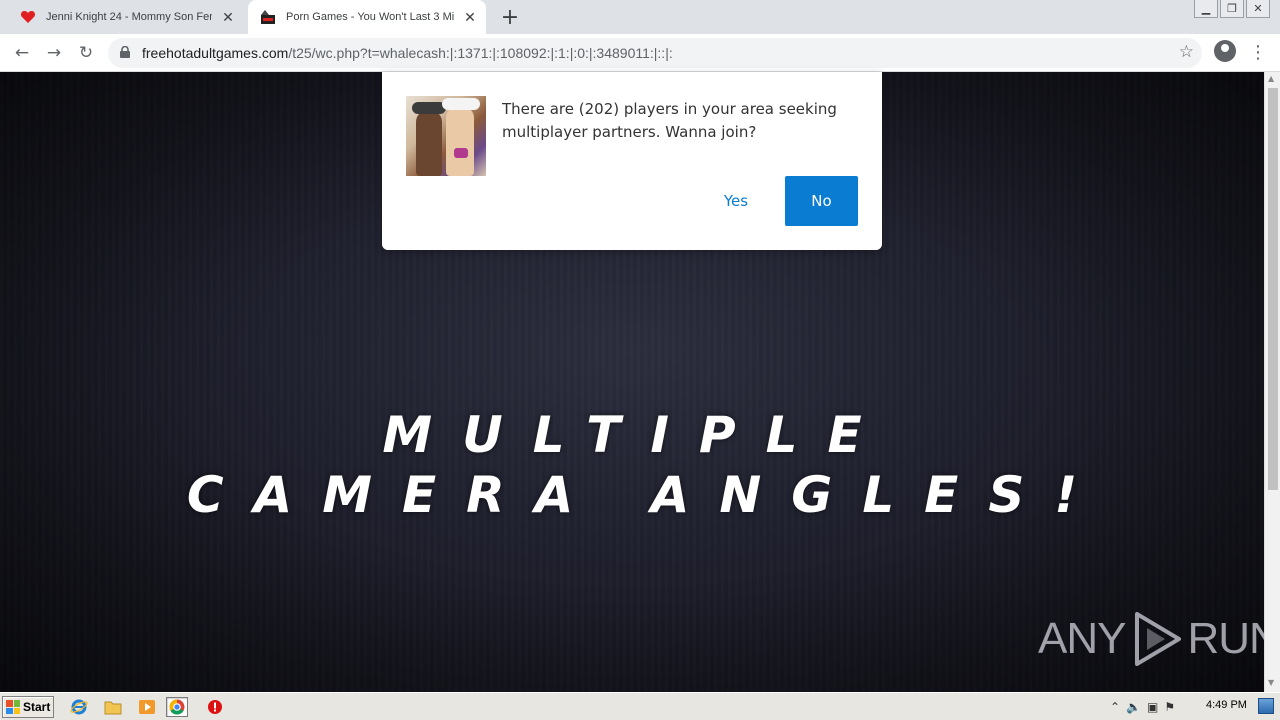 This screenshot has height=720, width=1280. Describe the element at coordinates (126, 53) in the screenshot. I see `lock-icon` at that location.